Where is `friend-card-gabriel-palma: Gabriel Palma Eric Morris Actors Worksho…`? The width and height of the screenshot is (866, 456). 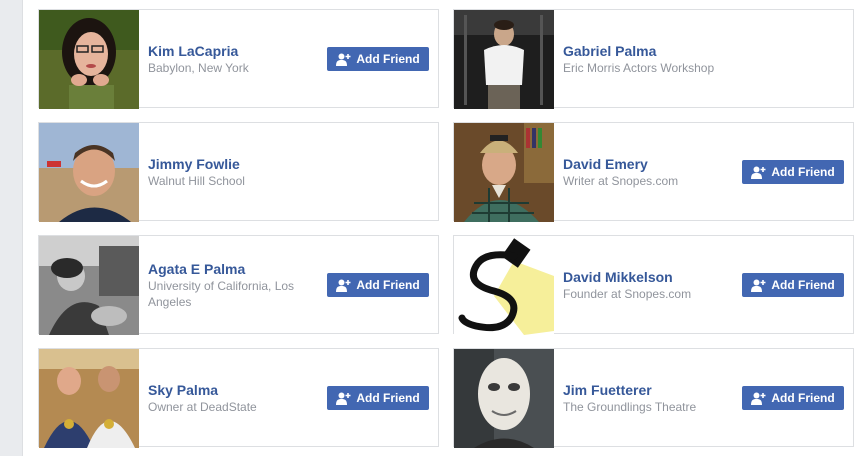 friend-card-gabriel-palma: Gabriel Palma Eric Morris Actors Worksho… is located at coordinates (653, 59).